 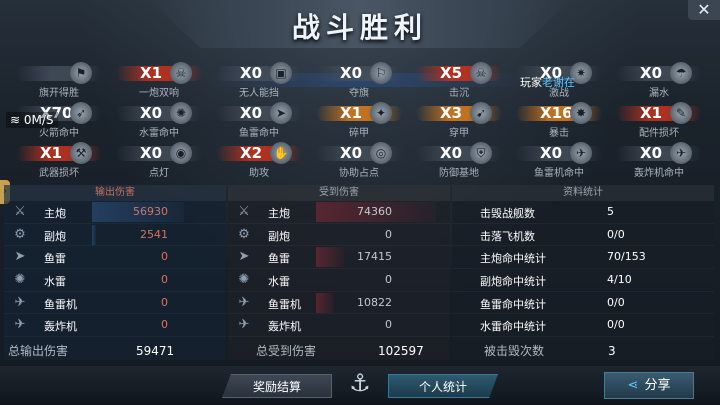 I want to click on network-speed: ≋ 0M/S, so click(x=32, y=120).